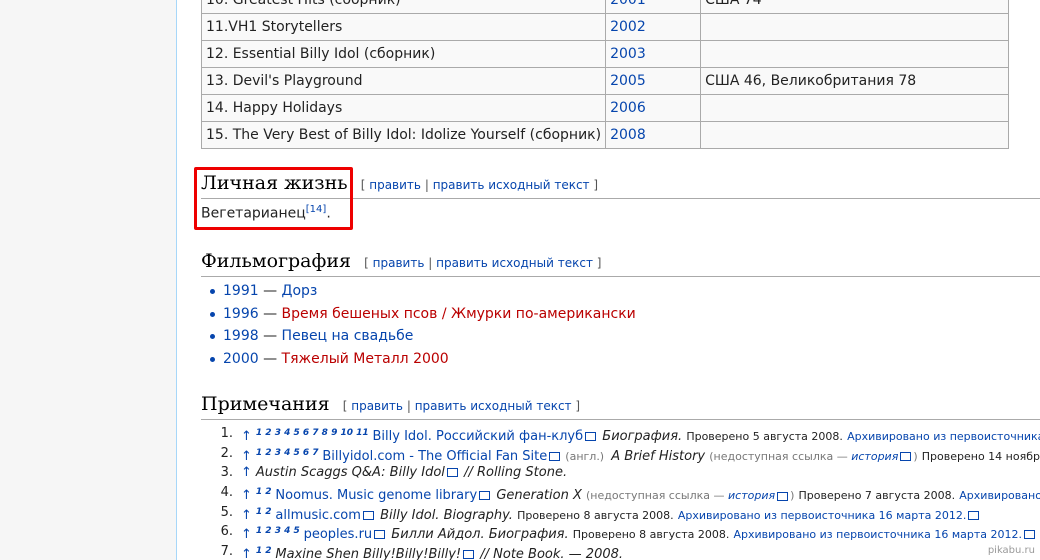 This screenshot has height=560, width=1040. I want to click on reference-title: Austin Scaggs Q&A: Billy Idol, so click(350, 473).